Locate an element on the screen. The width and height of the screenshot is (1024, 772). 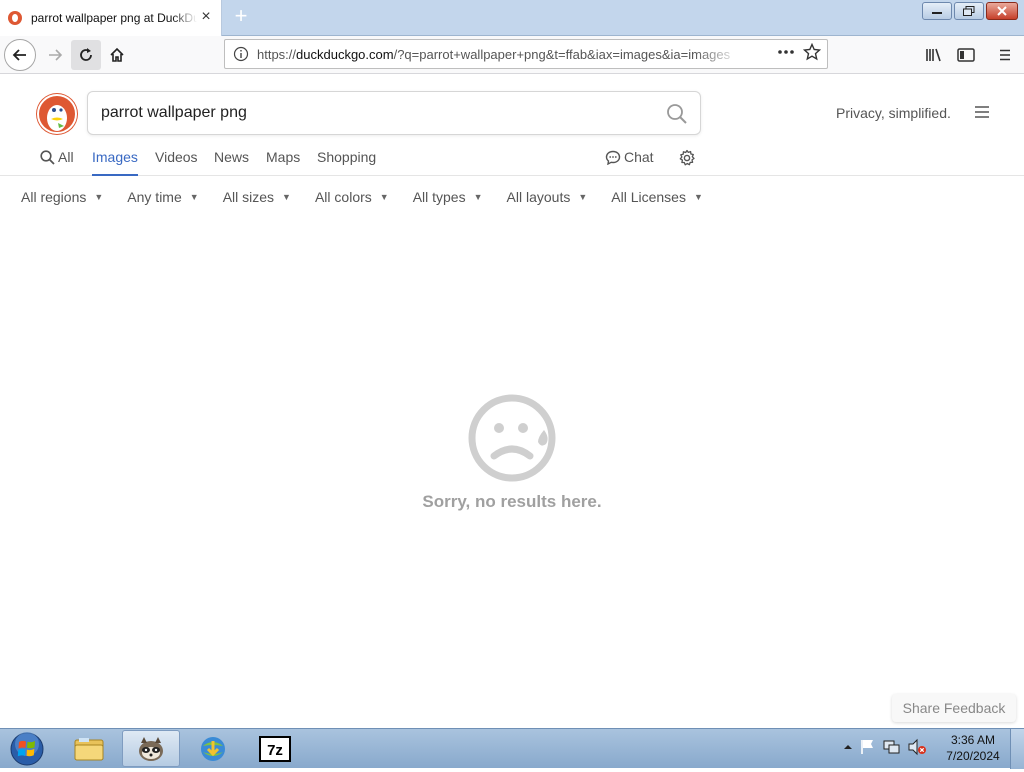
filter-size: All sizes ▼ is located at coordinates (257, 197).